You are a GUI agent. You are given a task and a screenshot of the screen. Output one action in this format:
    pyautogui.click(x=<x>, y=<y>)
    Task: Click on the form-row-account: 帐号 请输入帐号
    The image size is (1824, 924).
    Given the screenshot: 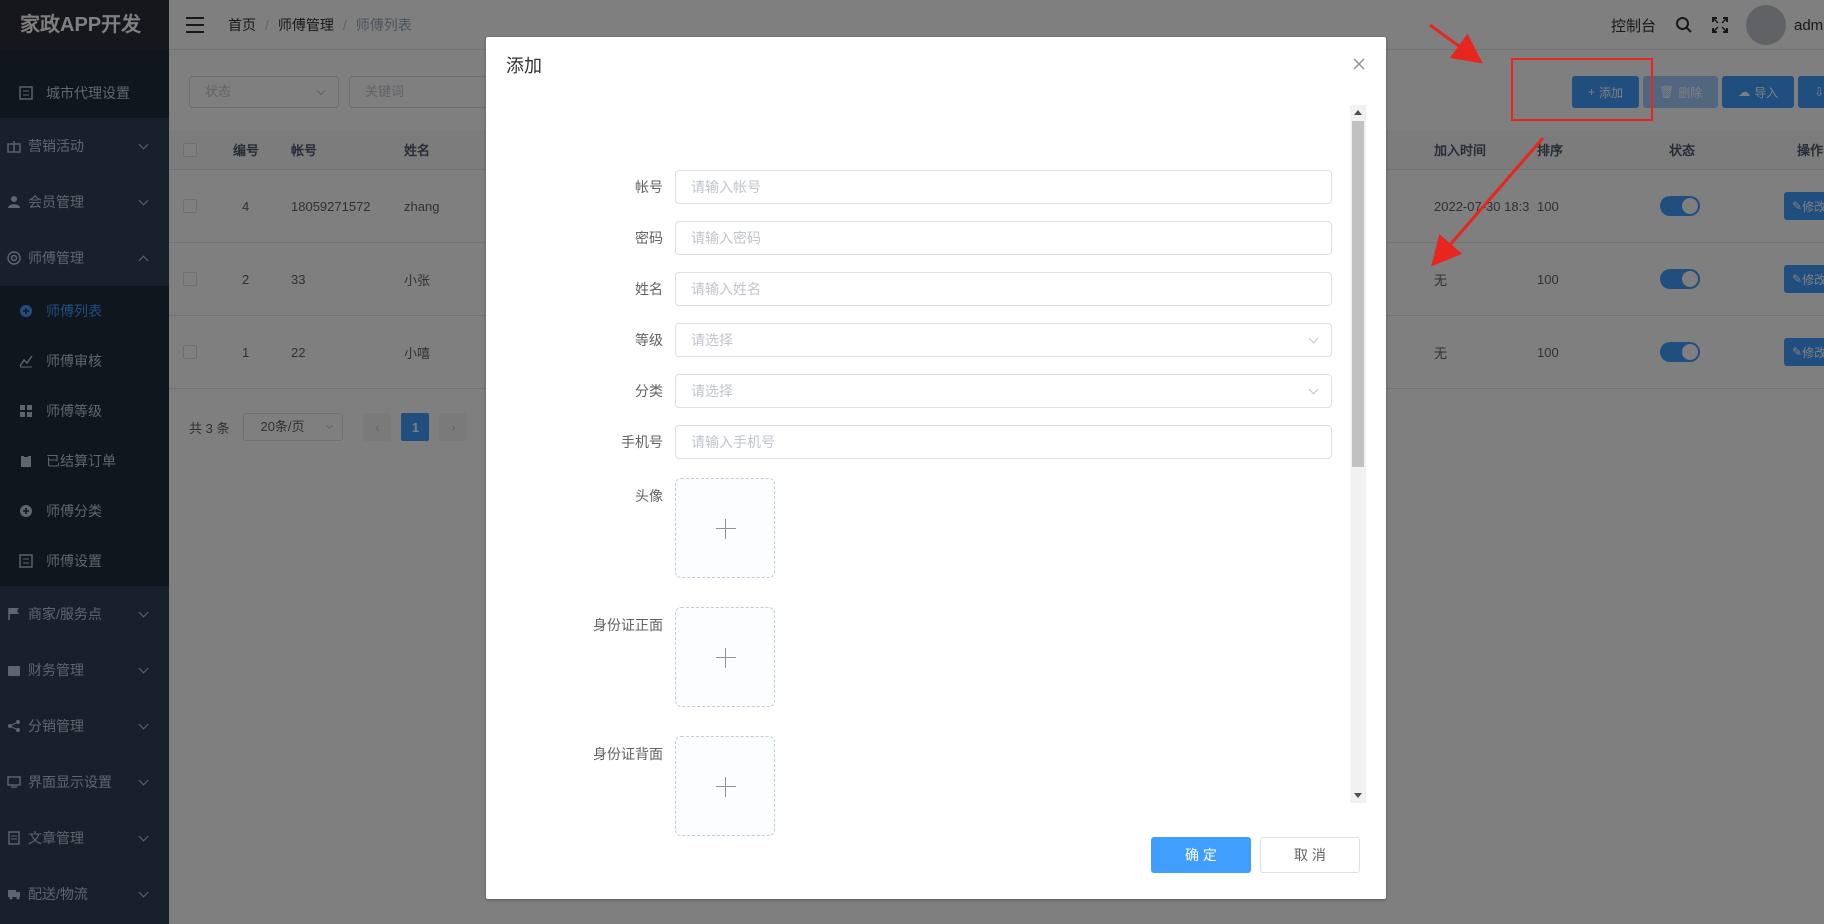 What is the action you would take?
    pyautogui.click(x=919, y=187)
    